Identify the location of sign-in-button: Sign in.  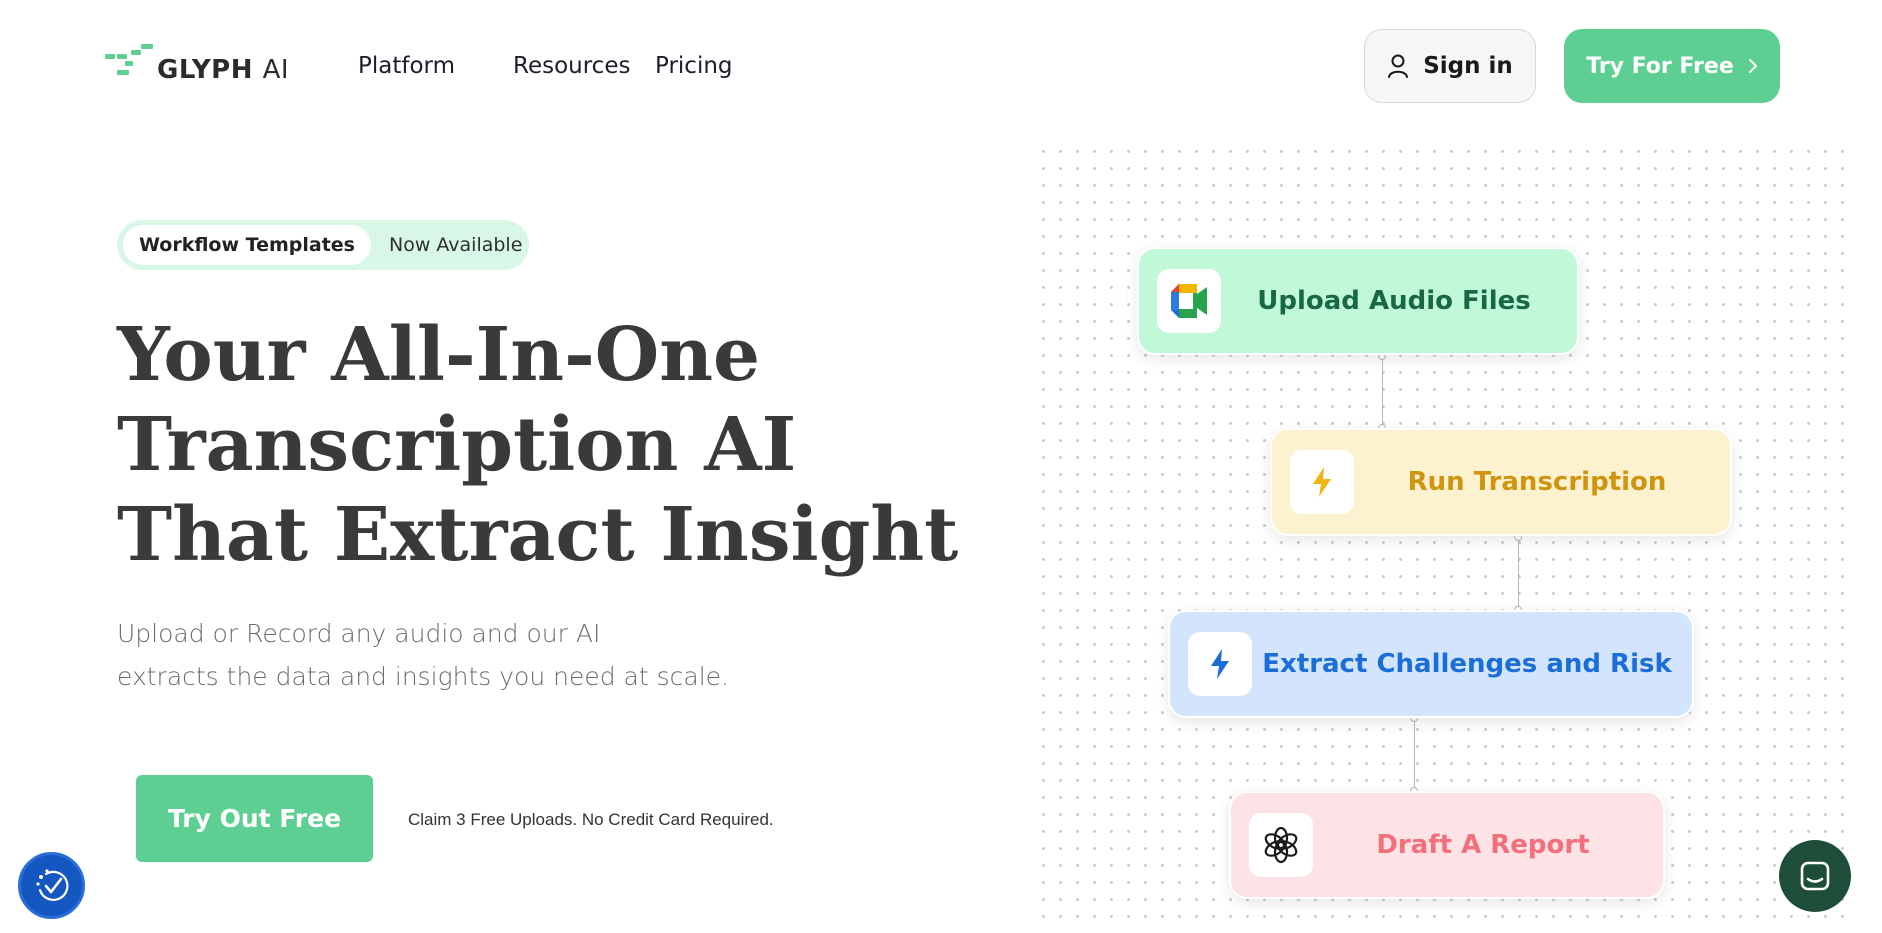
(1450, 66).